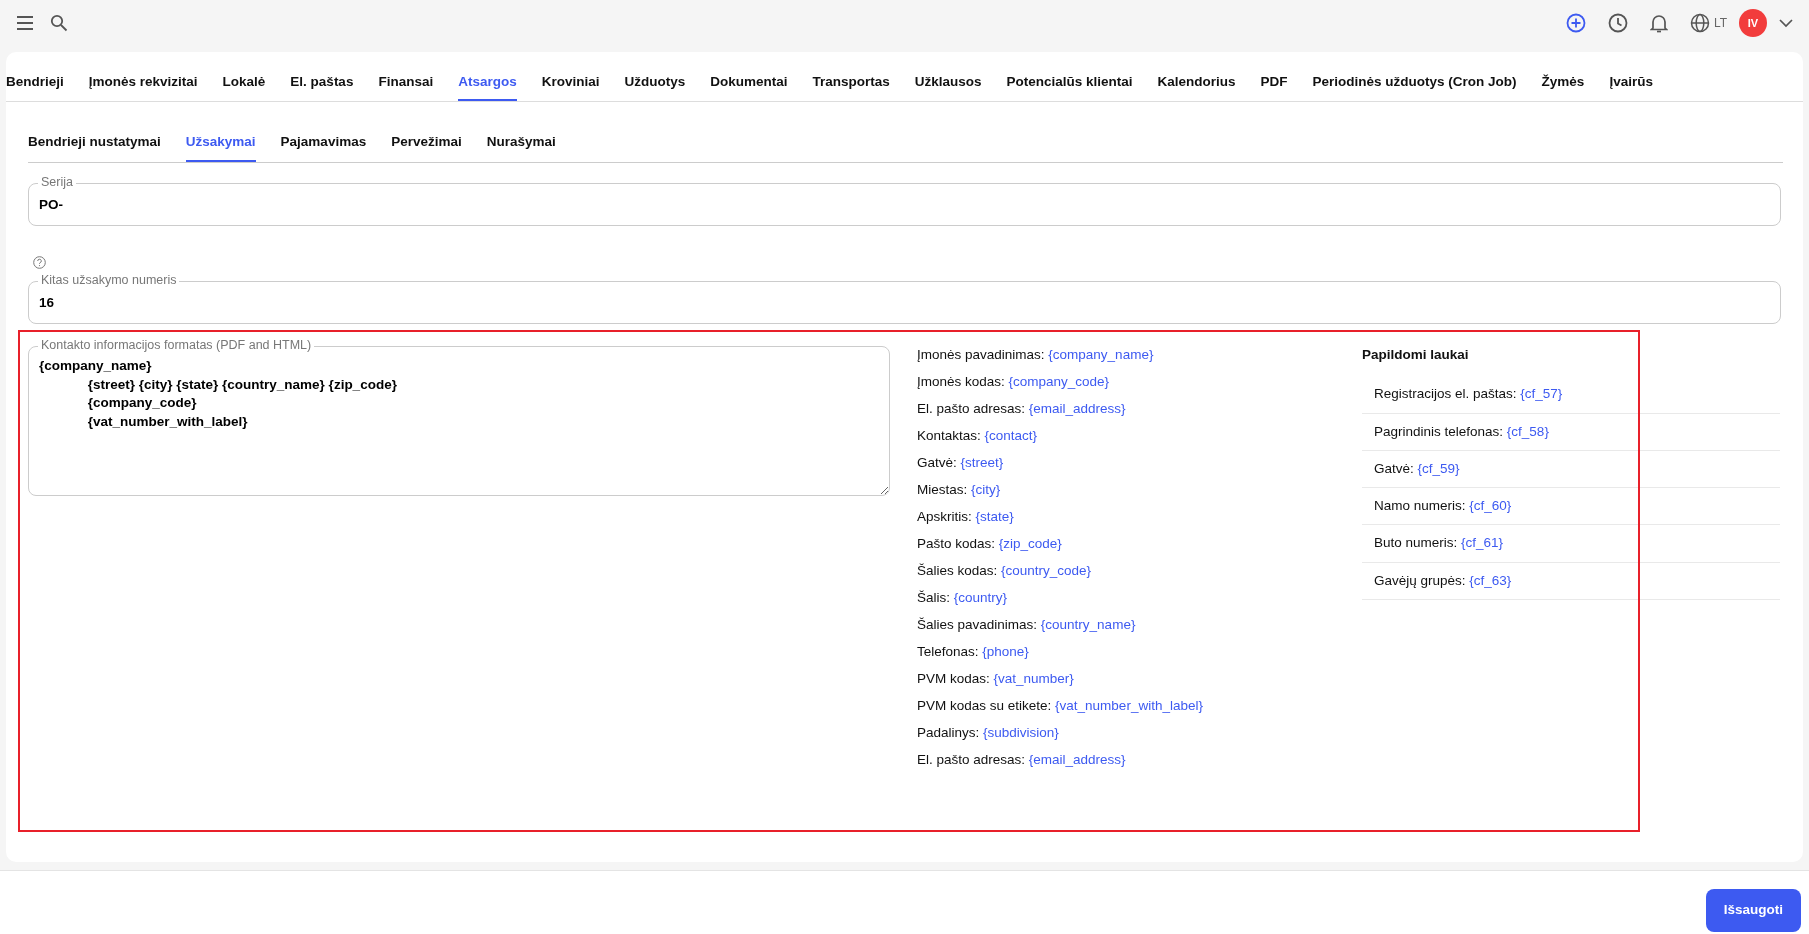 This screenshot has height=934, width=1809. Describe the element at coordinates (1720, 23) in the screenshot. I see `language-label: LT` at that location.